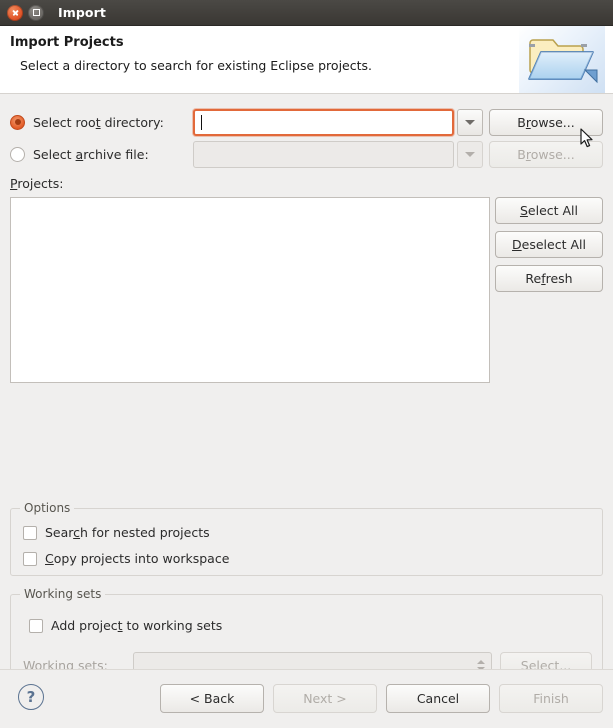  Describe the element at coordinates (64, 122) in the screenshot. I see `label-text-part: Select roo` at that location.